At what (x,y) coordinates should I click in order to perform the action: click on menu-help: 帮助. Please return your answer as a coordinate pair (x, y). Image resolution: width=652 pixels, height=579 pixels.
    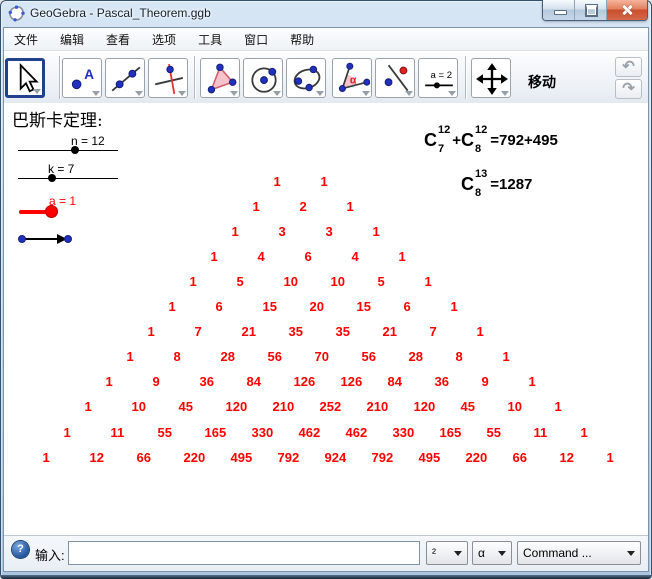
    Looking at the image, I should click on (302, 39).